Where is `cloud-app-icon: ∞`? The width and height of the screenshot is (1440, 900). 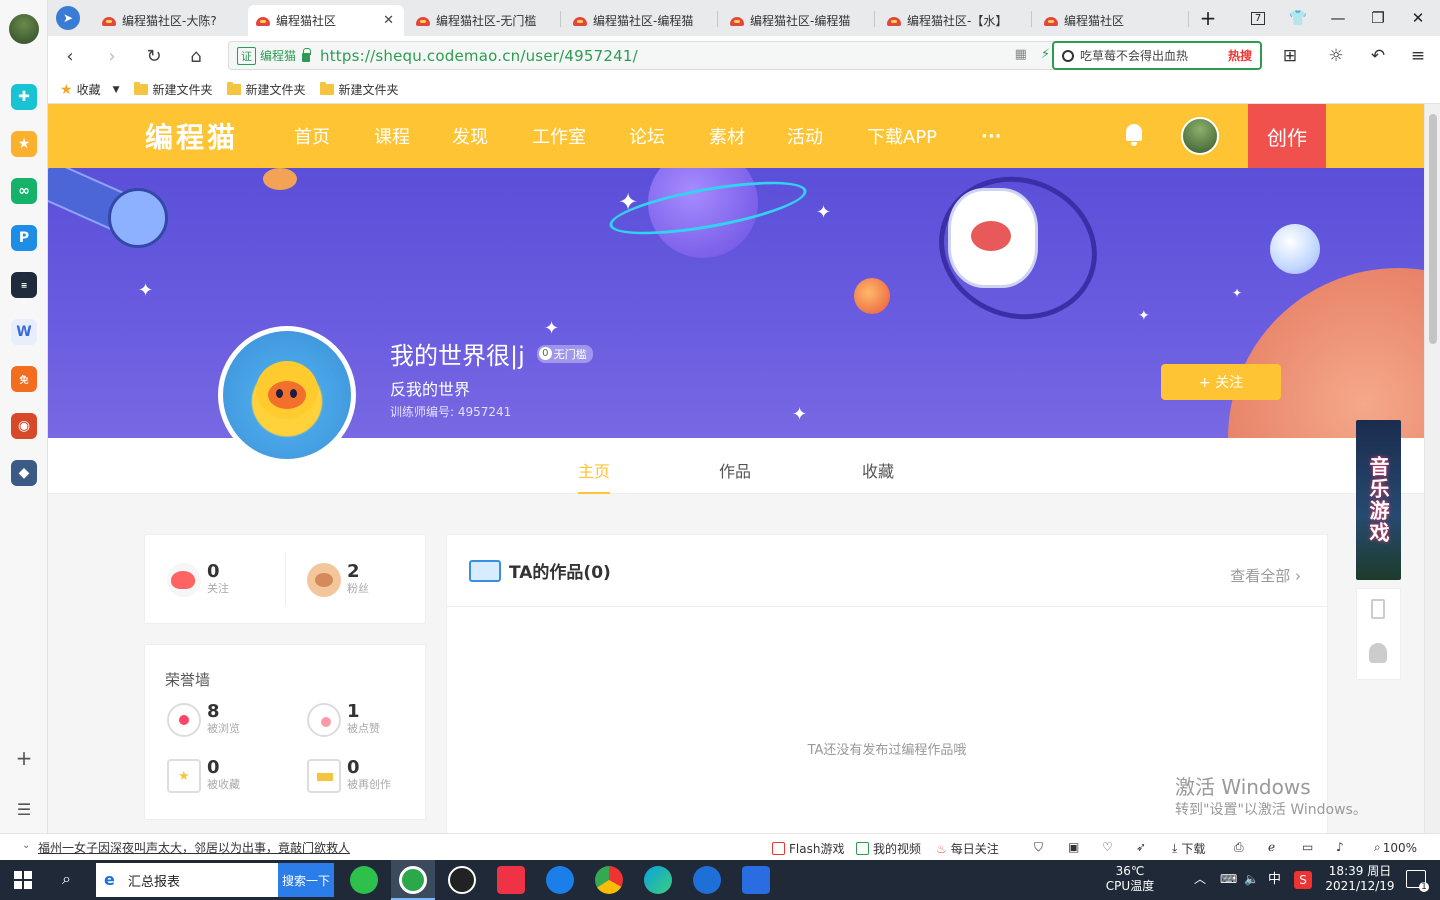 cloud-app-icon: ∞ is located at coordinates (24, 191).